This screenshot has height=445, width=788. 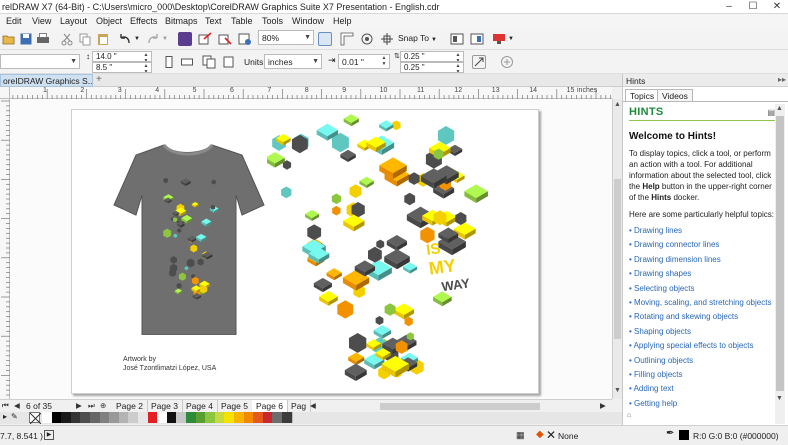 I want to click on page-height-field: 8.5 " ▲ ▼, so click(x=122, y=67).